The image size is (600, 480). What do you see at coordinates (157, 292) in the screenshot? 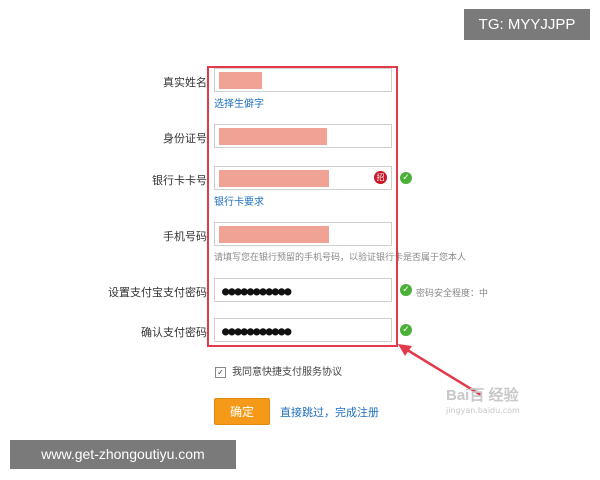
I see `pay-password-label: 设置支付宝支付密码` at bounding box center [157, 292].